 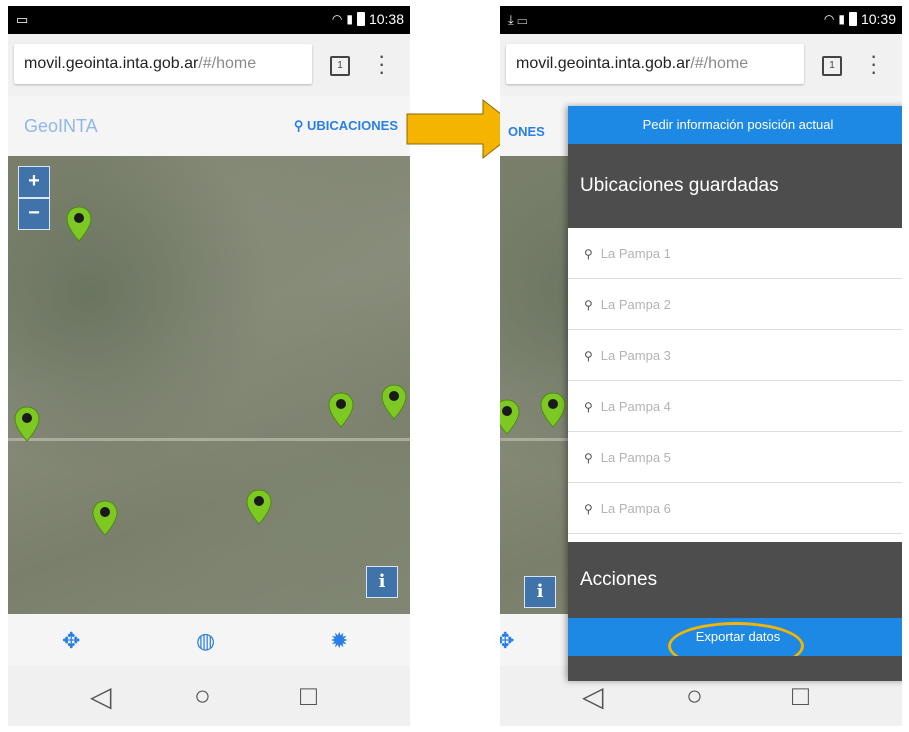 I want to click on app-brand: GeoINTA, so click(x=61, y=126).